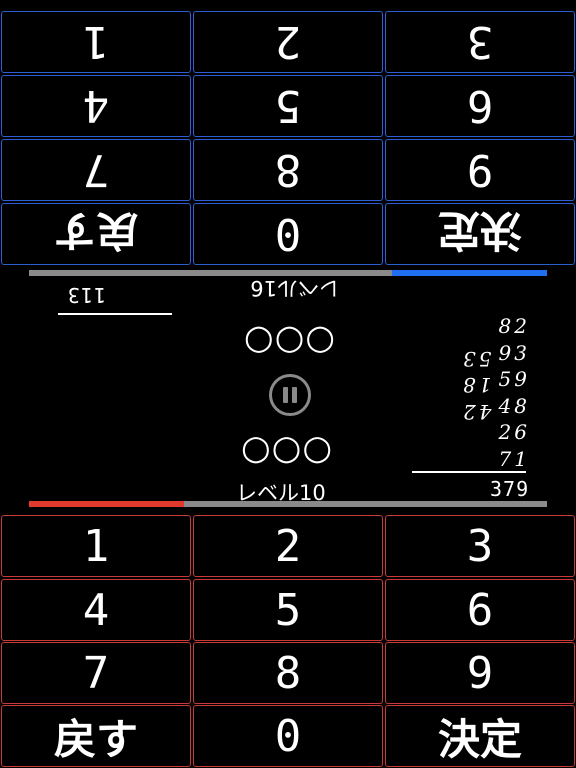  Describe the element at coordinates (469, 472) in the screenshot. I see `p1-sum-line` at that location.